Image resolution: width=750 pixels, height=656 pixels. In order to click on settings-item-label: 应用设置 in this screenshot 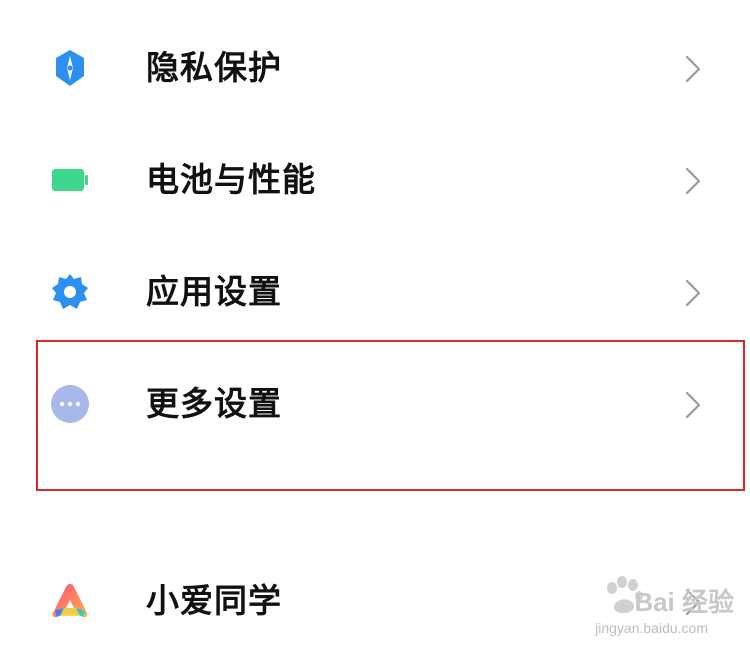, I will do `click(214, 291)`.